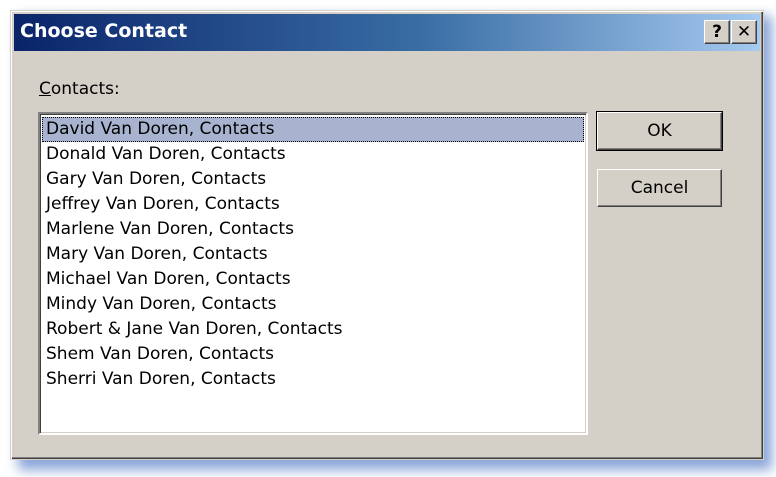  I want to click on help-icon: ?, so click(717, 32).